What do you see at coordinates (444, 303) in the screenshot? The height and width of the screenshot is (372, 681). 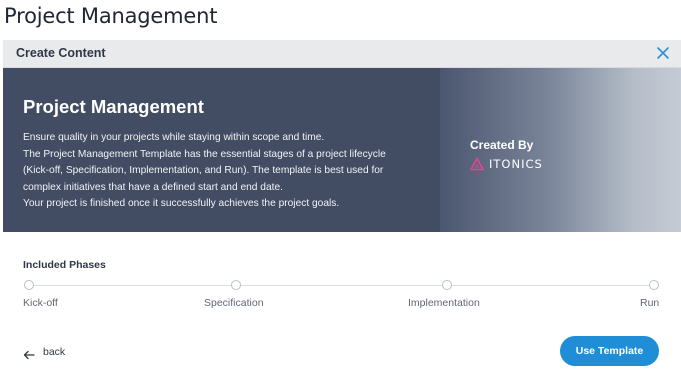 I see `phase-label-implementation: Implementation` at bounding box center [444, 303].